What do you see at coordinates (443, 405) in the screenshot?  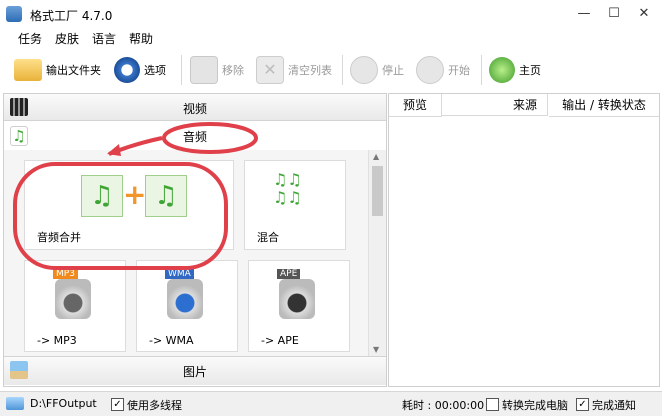 I see `elapsed-time: 耗时 : 00:00:00` at bounding box center [443, 405].